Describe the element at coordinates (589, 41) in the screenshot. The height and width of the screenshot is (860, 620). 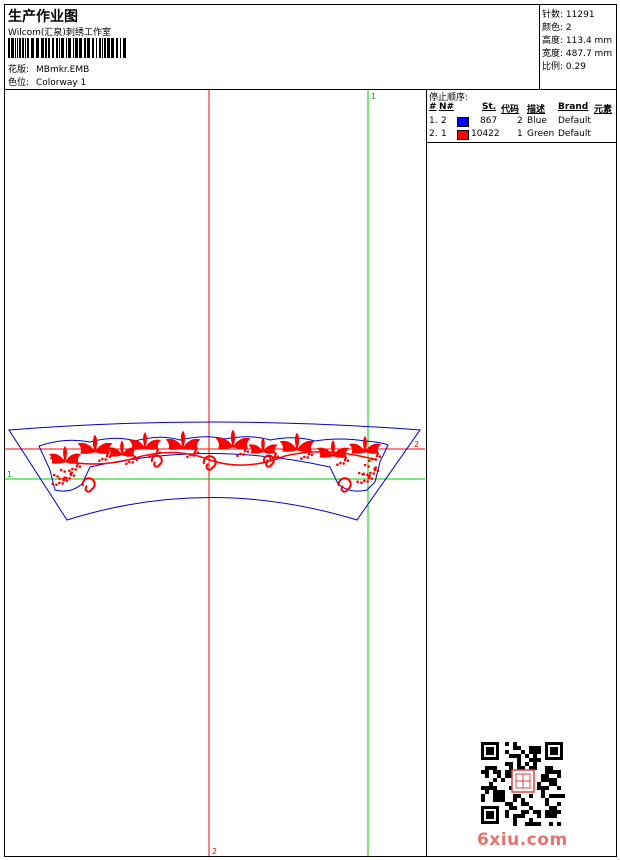
I see `height-value: 113.4 mm` at that location.